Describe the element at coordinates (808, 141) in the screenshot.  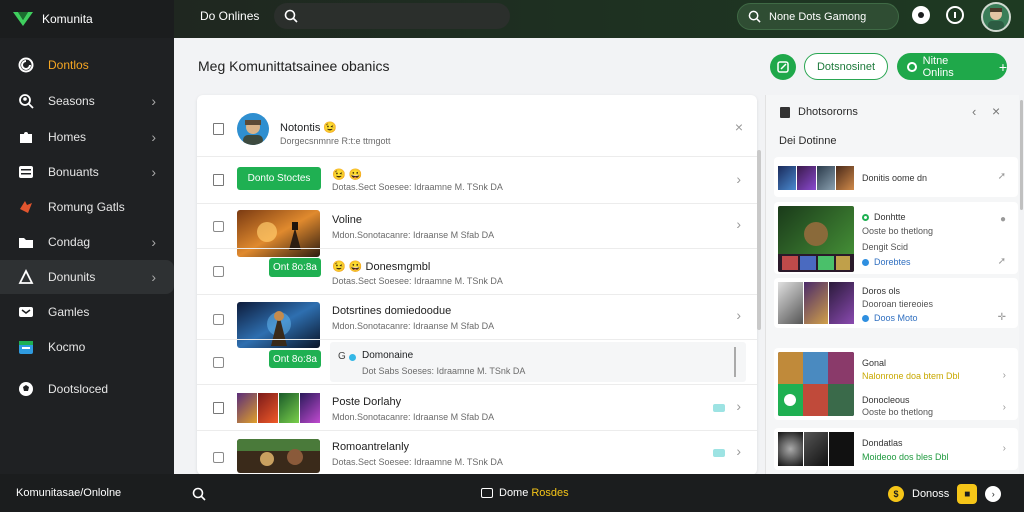
I see `panel-subtitle: Dei Dotinne` at that location.